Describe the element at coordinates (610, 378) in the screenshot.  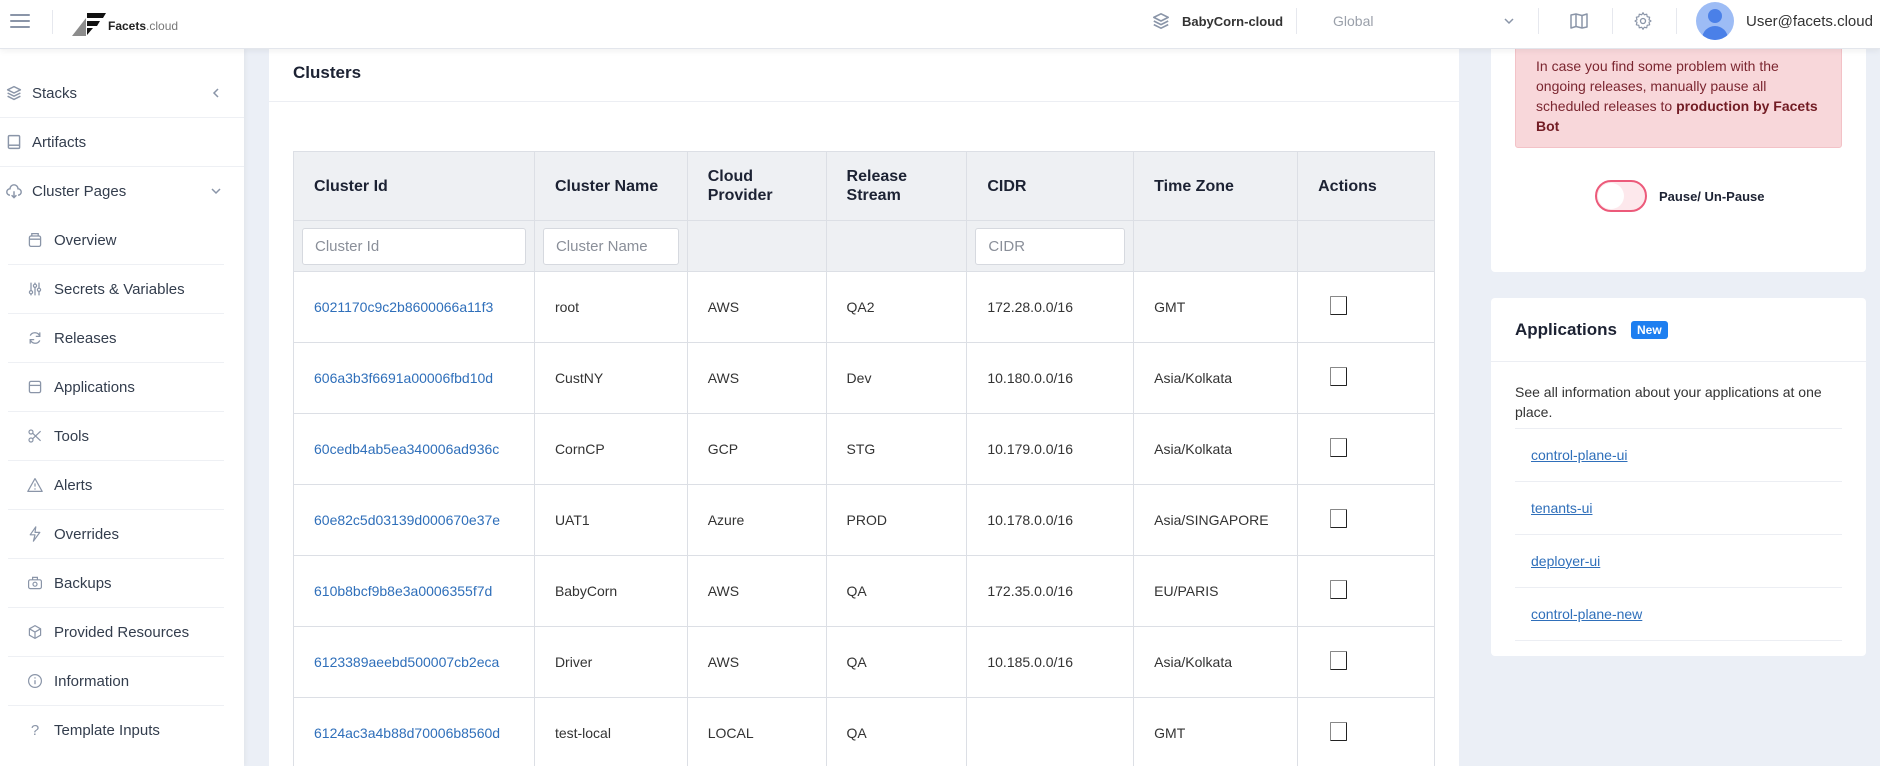
I see `cluster-name-cell: CustNY` at that location.